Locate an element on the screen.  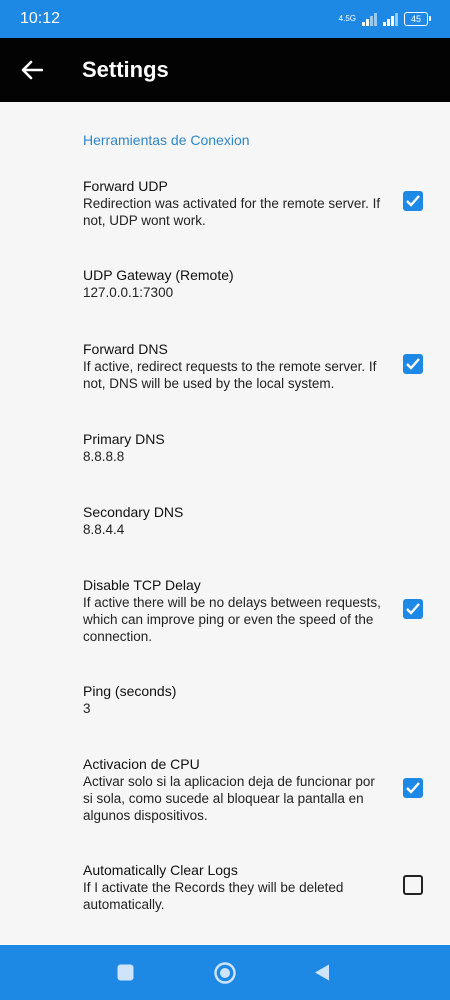
forward-dns-checkbox is located at coordinates (413, 364).